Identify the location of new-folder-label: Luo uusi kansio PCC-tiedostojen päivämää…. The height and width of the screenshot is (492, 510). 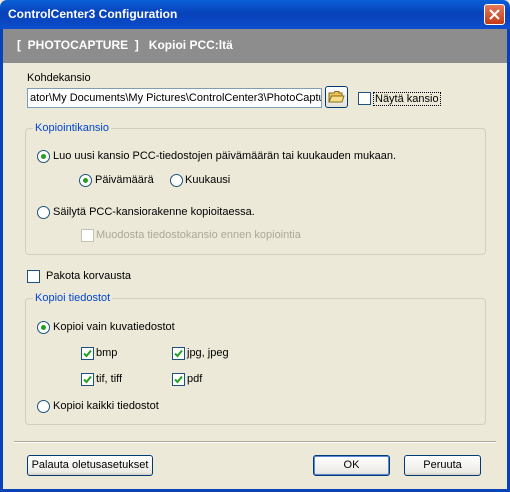
(225, 156).